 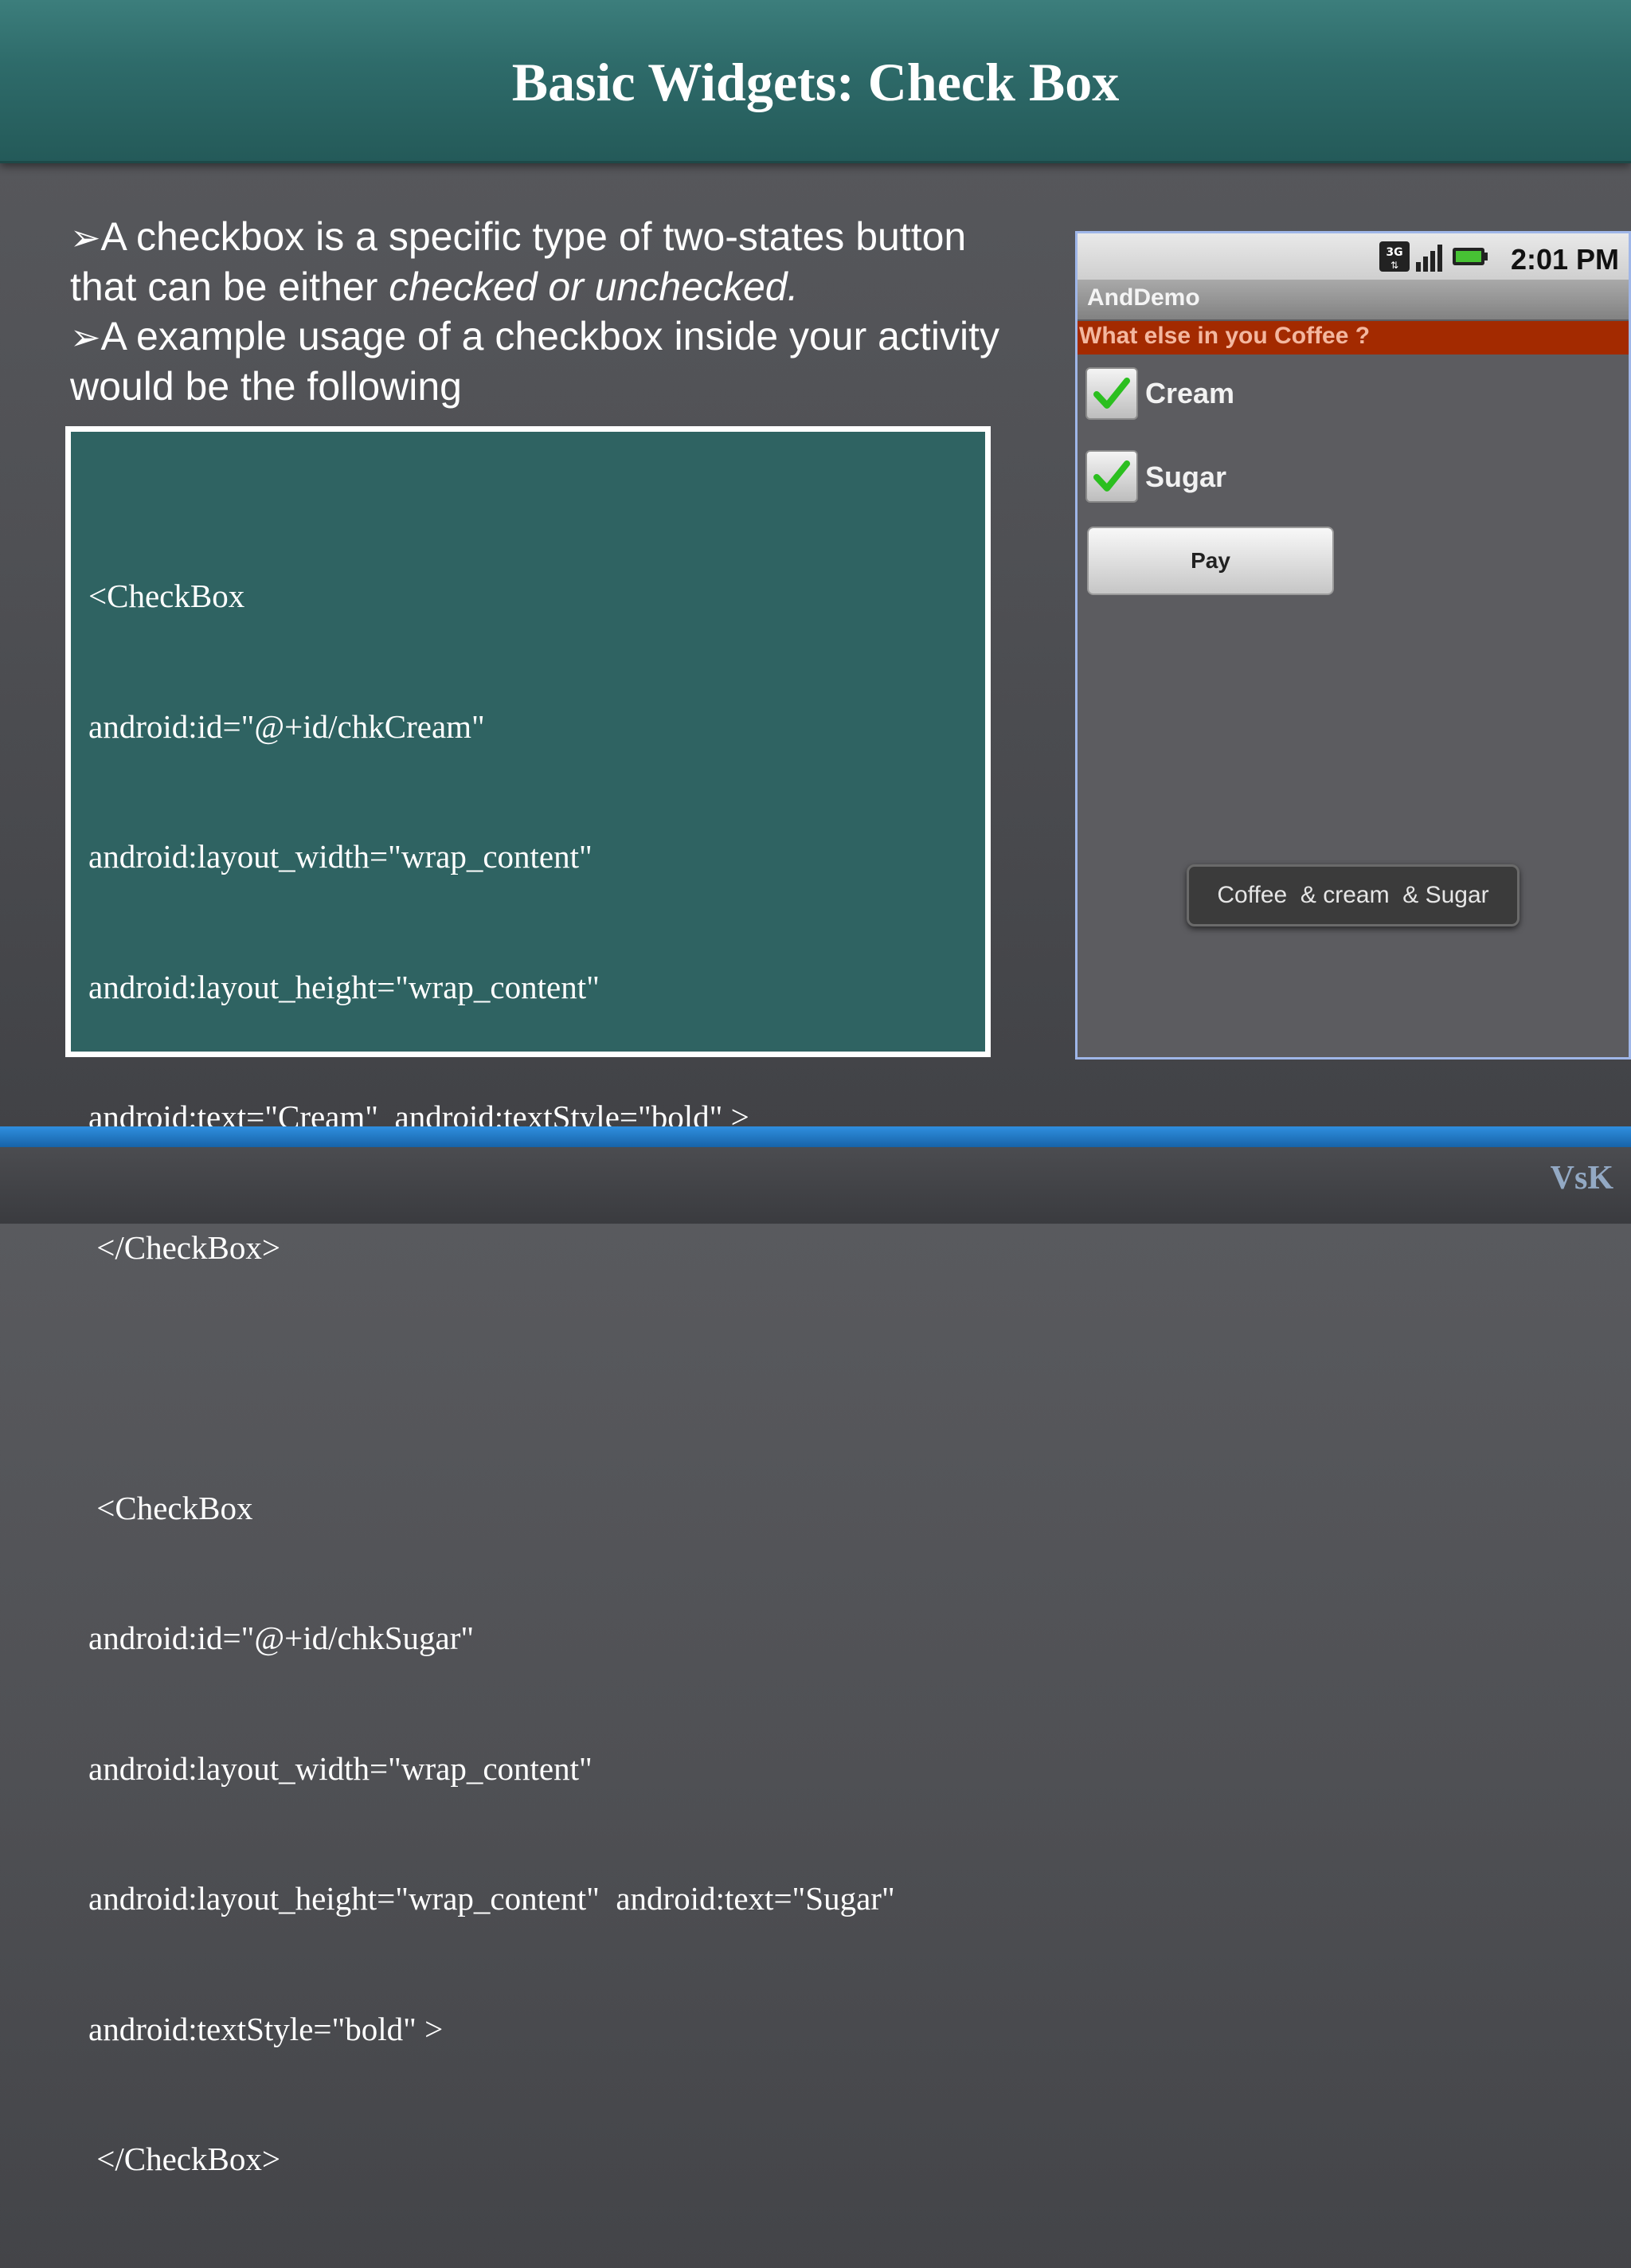 I want to click on network-3g-icon: 3G ⇅, so click(x=1394, y=257).